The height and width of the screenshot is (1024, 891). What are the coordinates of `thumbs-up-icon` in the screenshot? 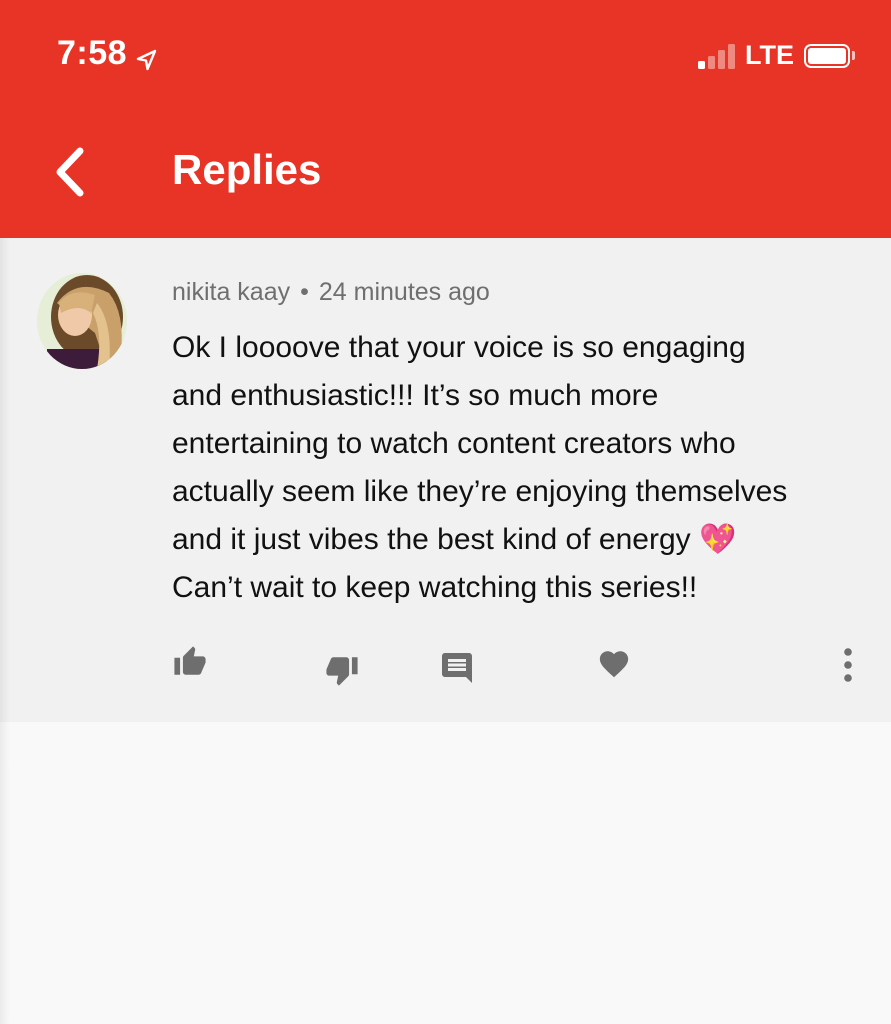 It's located at (190, 660).